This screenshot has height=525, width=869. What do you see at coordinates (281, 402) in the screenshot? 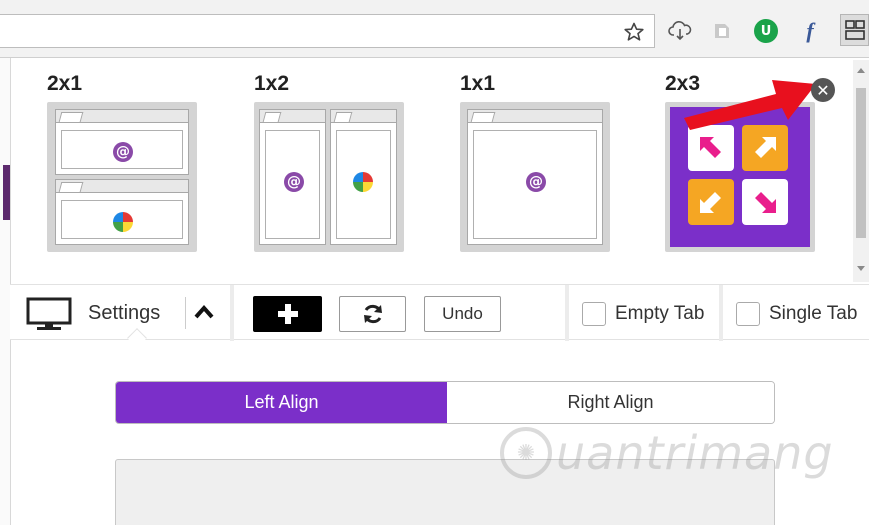
I see `left-align-button: Left Align` at bounding box center [281, 402].